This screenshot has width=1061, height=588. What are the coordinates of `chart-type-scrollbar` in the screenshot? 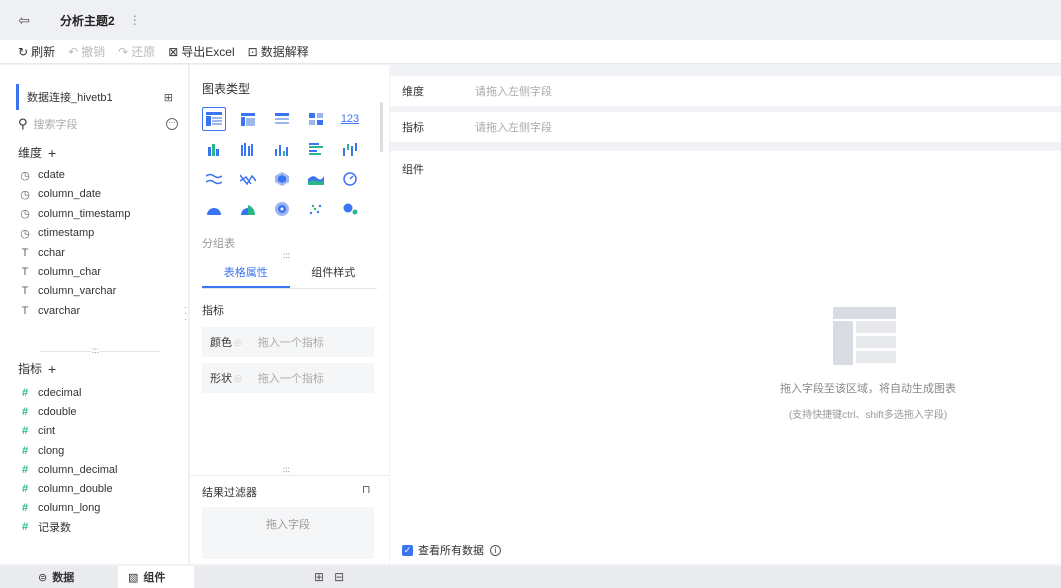 It's located at (381, 127).